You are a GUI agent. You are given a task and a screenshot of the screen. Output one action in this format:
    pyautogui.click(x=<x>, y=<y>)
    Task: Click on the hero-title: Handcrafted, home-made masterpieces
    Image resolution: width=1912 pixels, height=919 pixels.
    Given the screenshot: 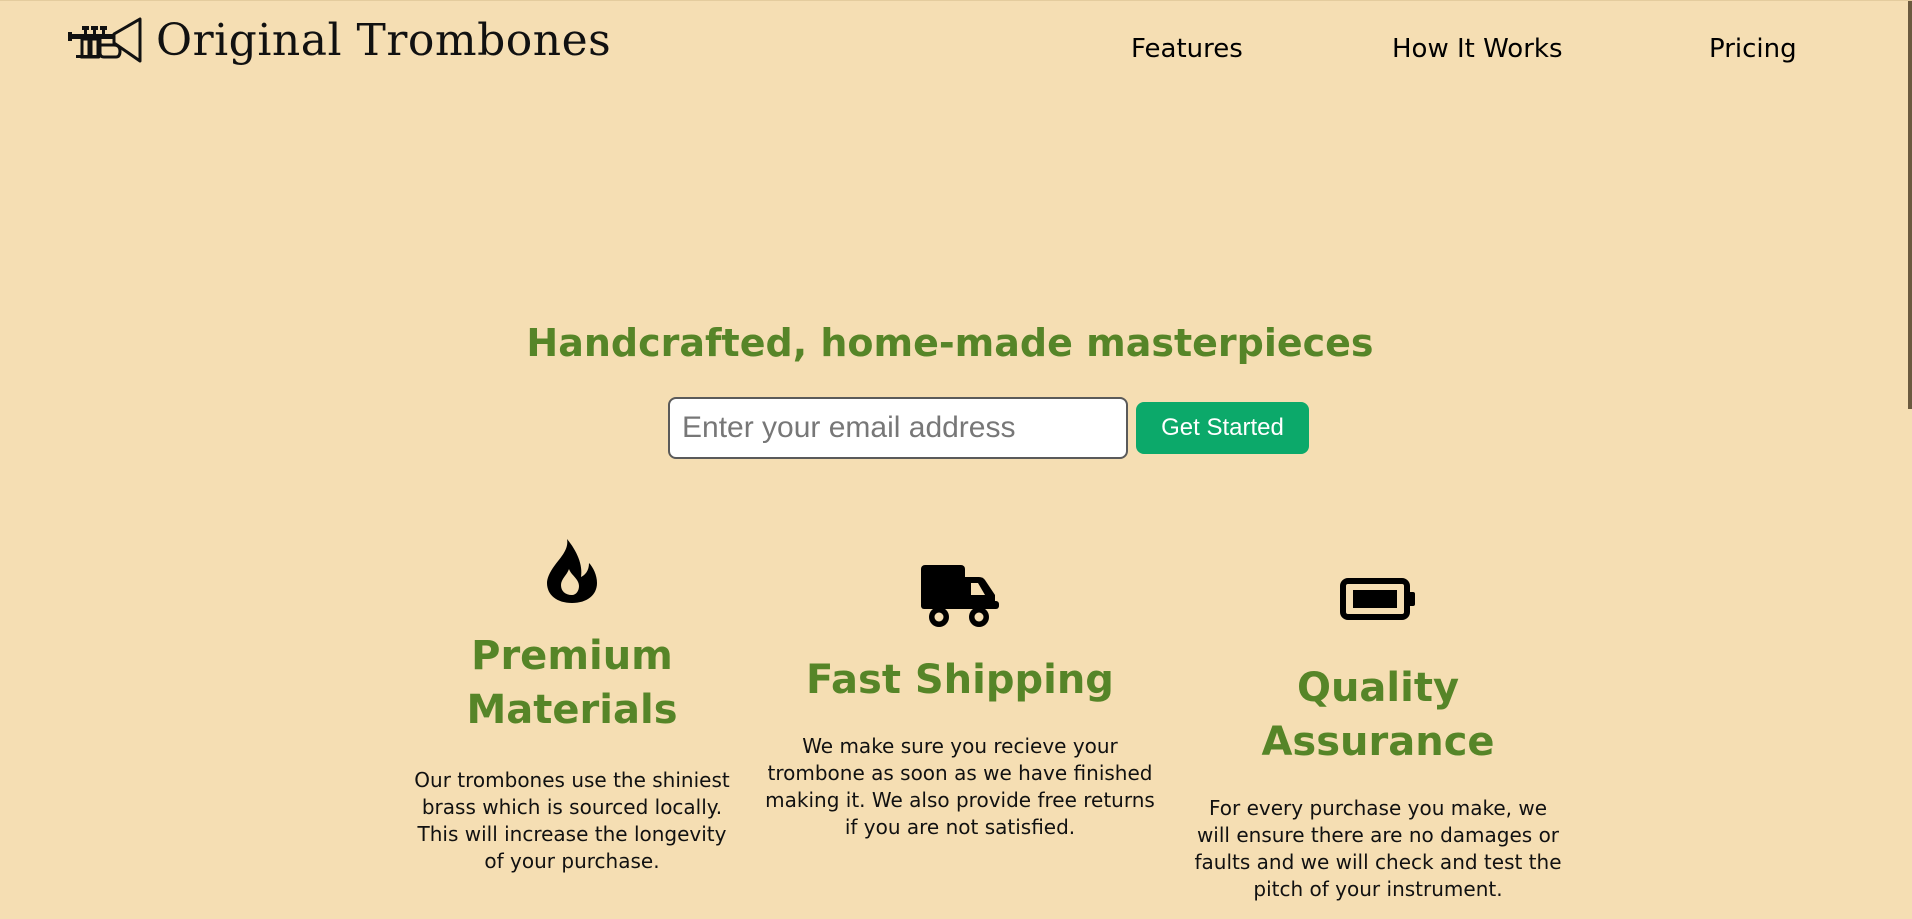 What is the action you would take?
    pyautogui.click(x=950, y=343)
    